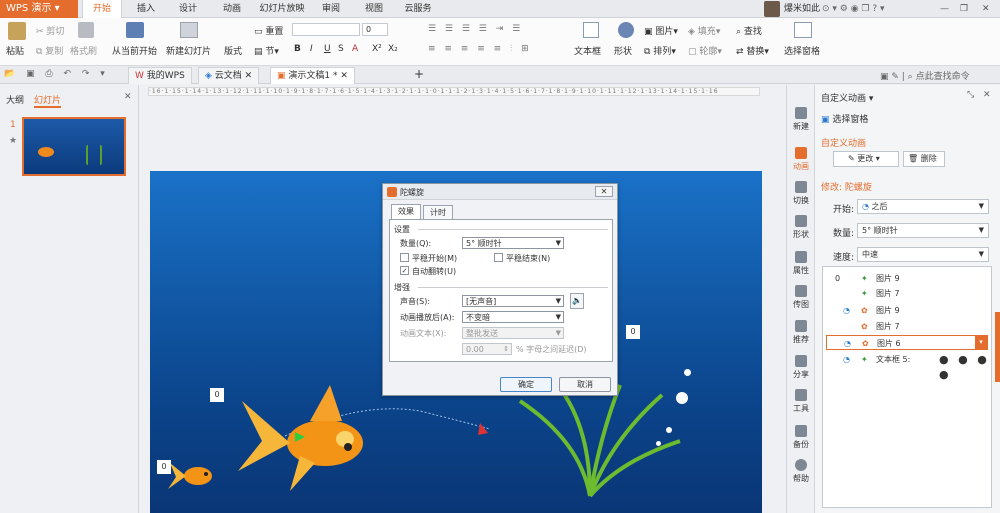  Describe the element at coordinates (772, 9) in the screenshot. I see `avatar` at that location.